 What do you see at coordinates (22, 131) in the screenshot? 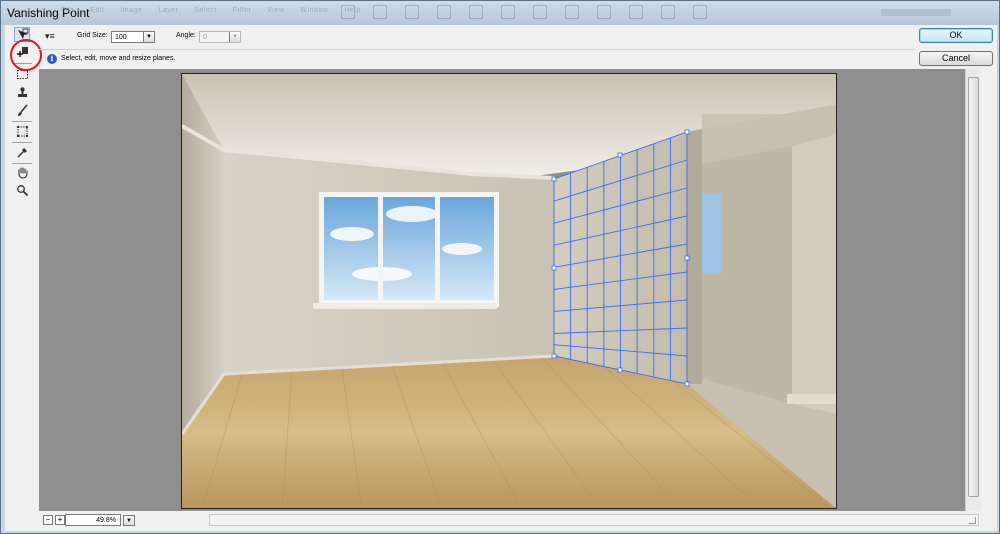
I see `transform-tool-icon` at bounding box center [22, 131].